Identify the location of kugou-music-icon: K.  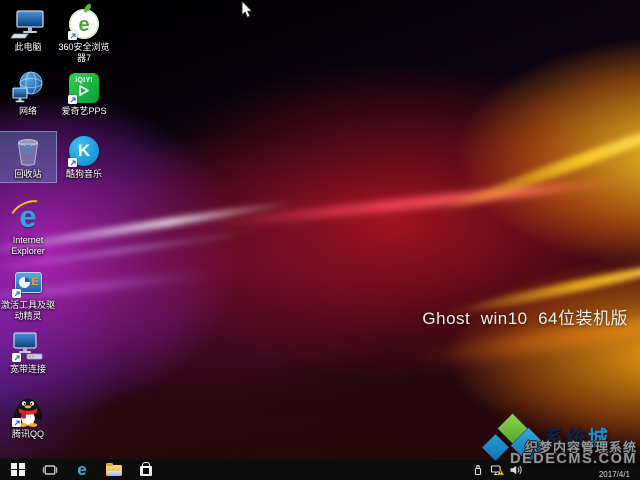
(84, 151).